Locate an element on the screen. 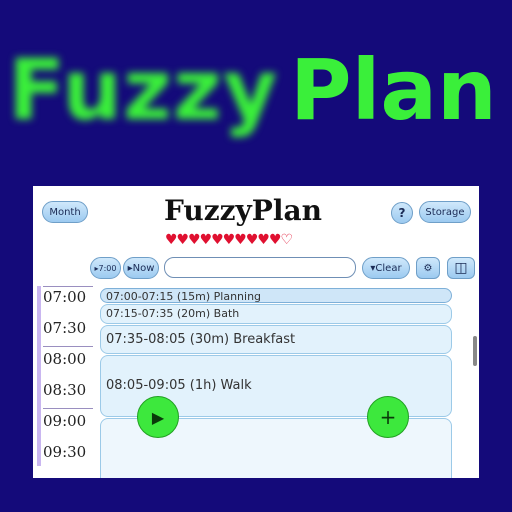  month-button: Month is located at coordinates (65, 212).